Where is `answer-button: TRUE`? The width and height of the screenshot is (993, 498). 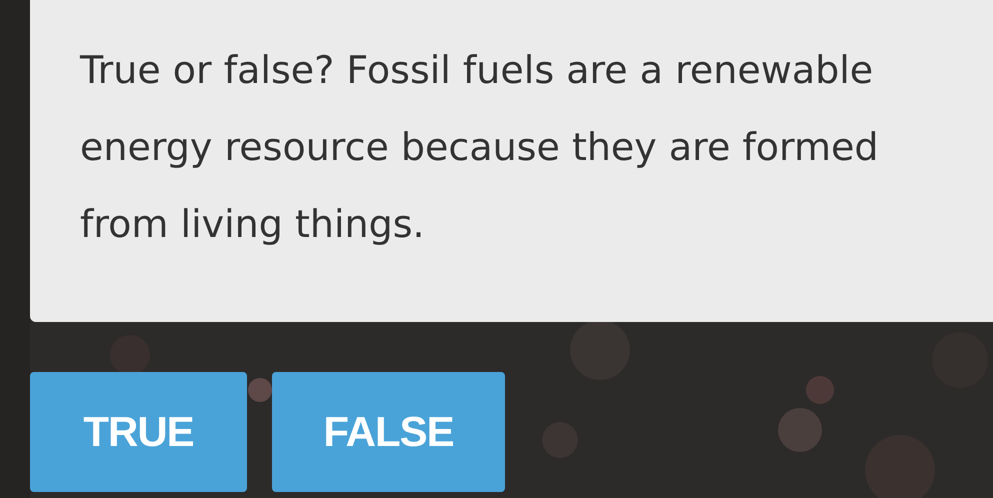
answer-button: TRUE is located at coordinates (138, 432).